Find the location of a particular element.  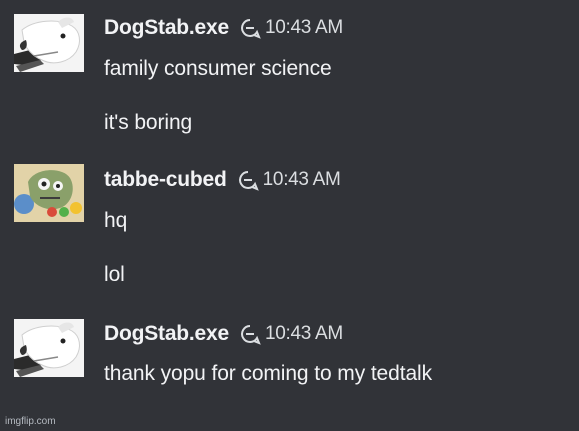

message-text: thank yopu for coming to my tedtalk is located at coordinates (268, 373).